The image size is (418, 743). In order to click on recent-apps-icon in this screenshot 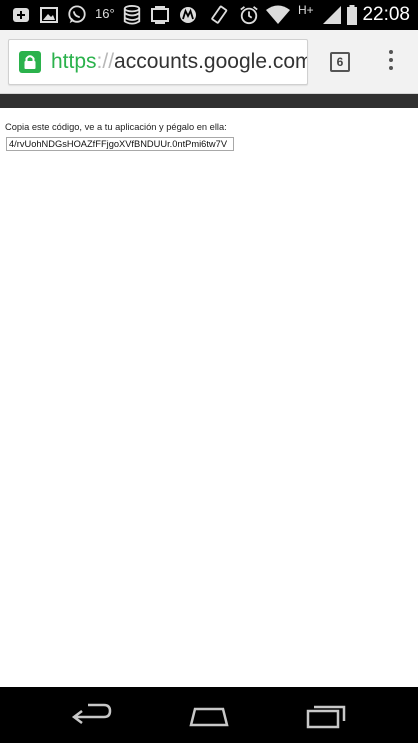, I will do `click(328, 716)`.